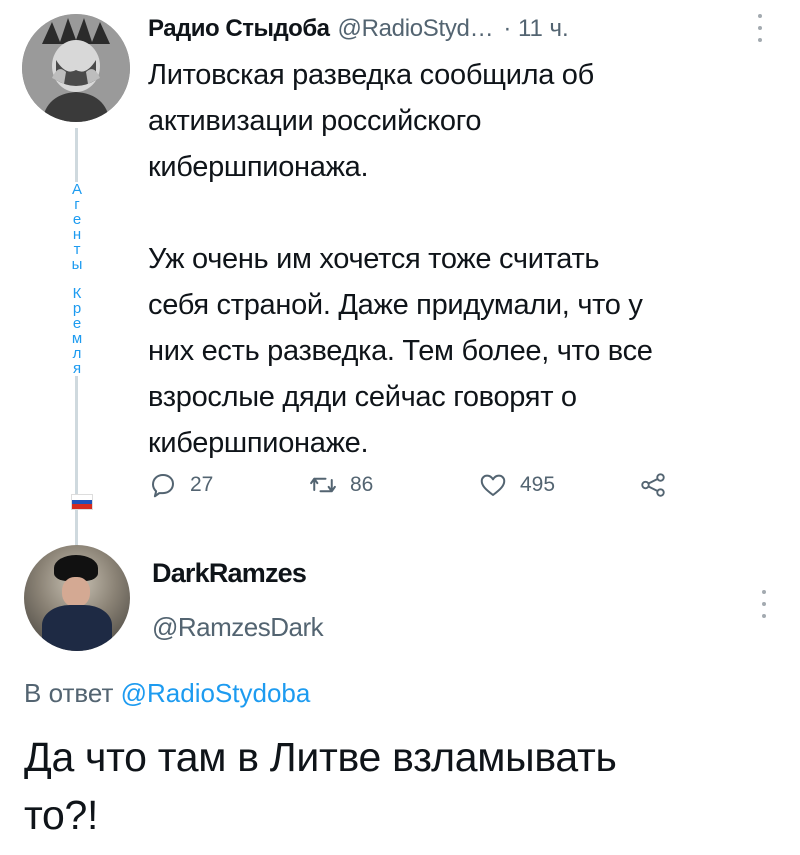 Image resolution: width=800 pixels, height=855 pixels. I want to click on author-avatar, so click(76, 68).